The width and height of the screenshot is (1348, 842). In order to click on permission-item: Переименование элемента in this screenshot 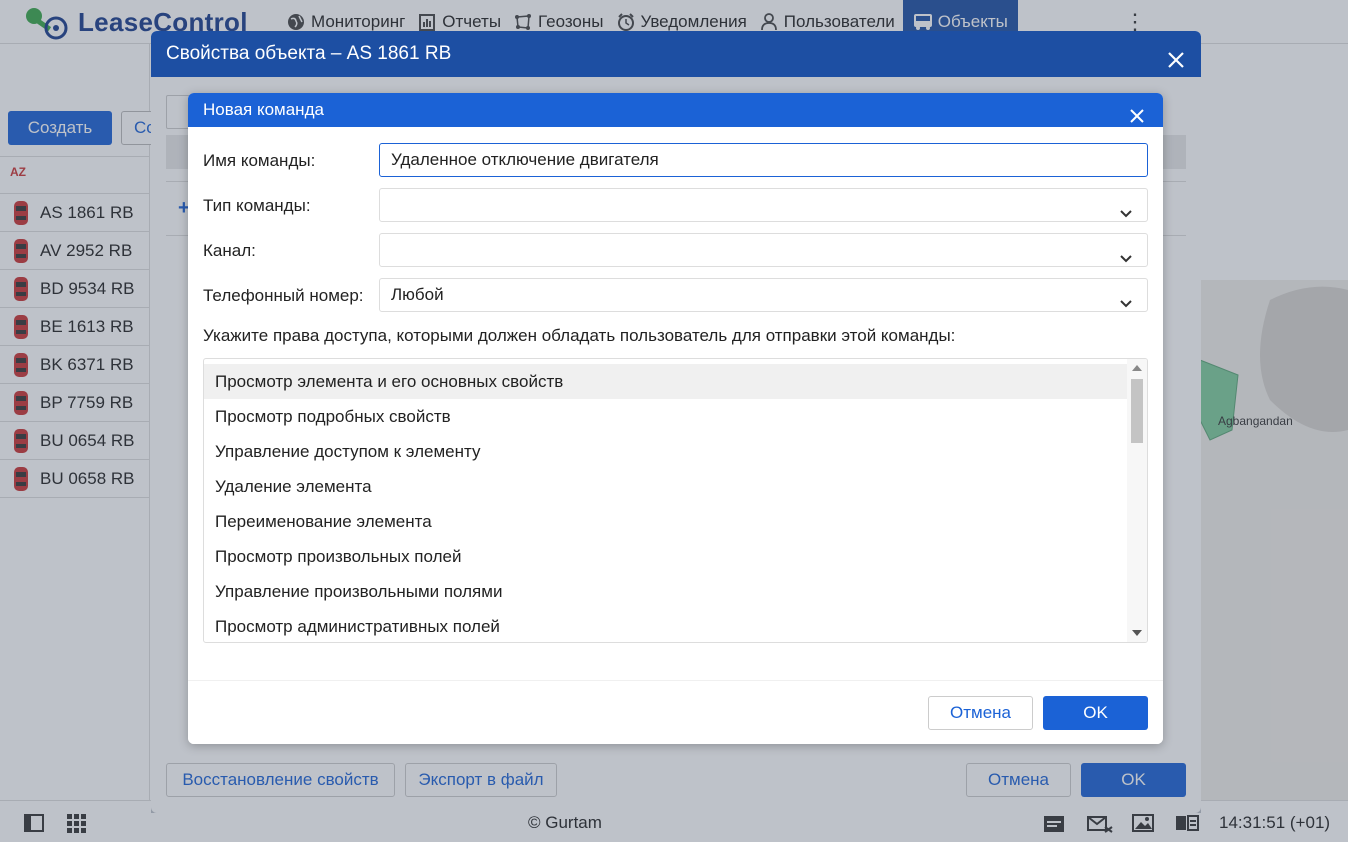, I will do `click(666, 521)`.